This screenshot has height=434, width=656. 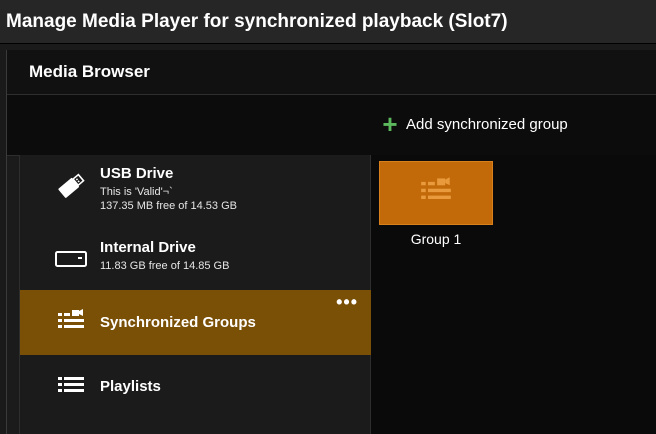 What do you see at coordinates (89, 71) in the screenshot?
I see `media-browser-title: Media Browser` at bounding box center [89, 71].